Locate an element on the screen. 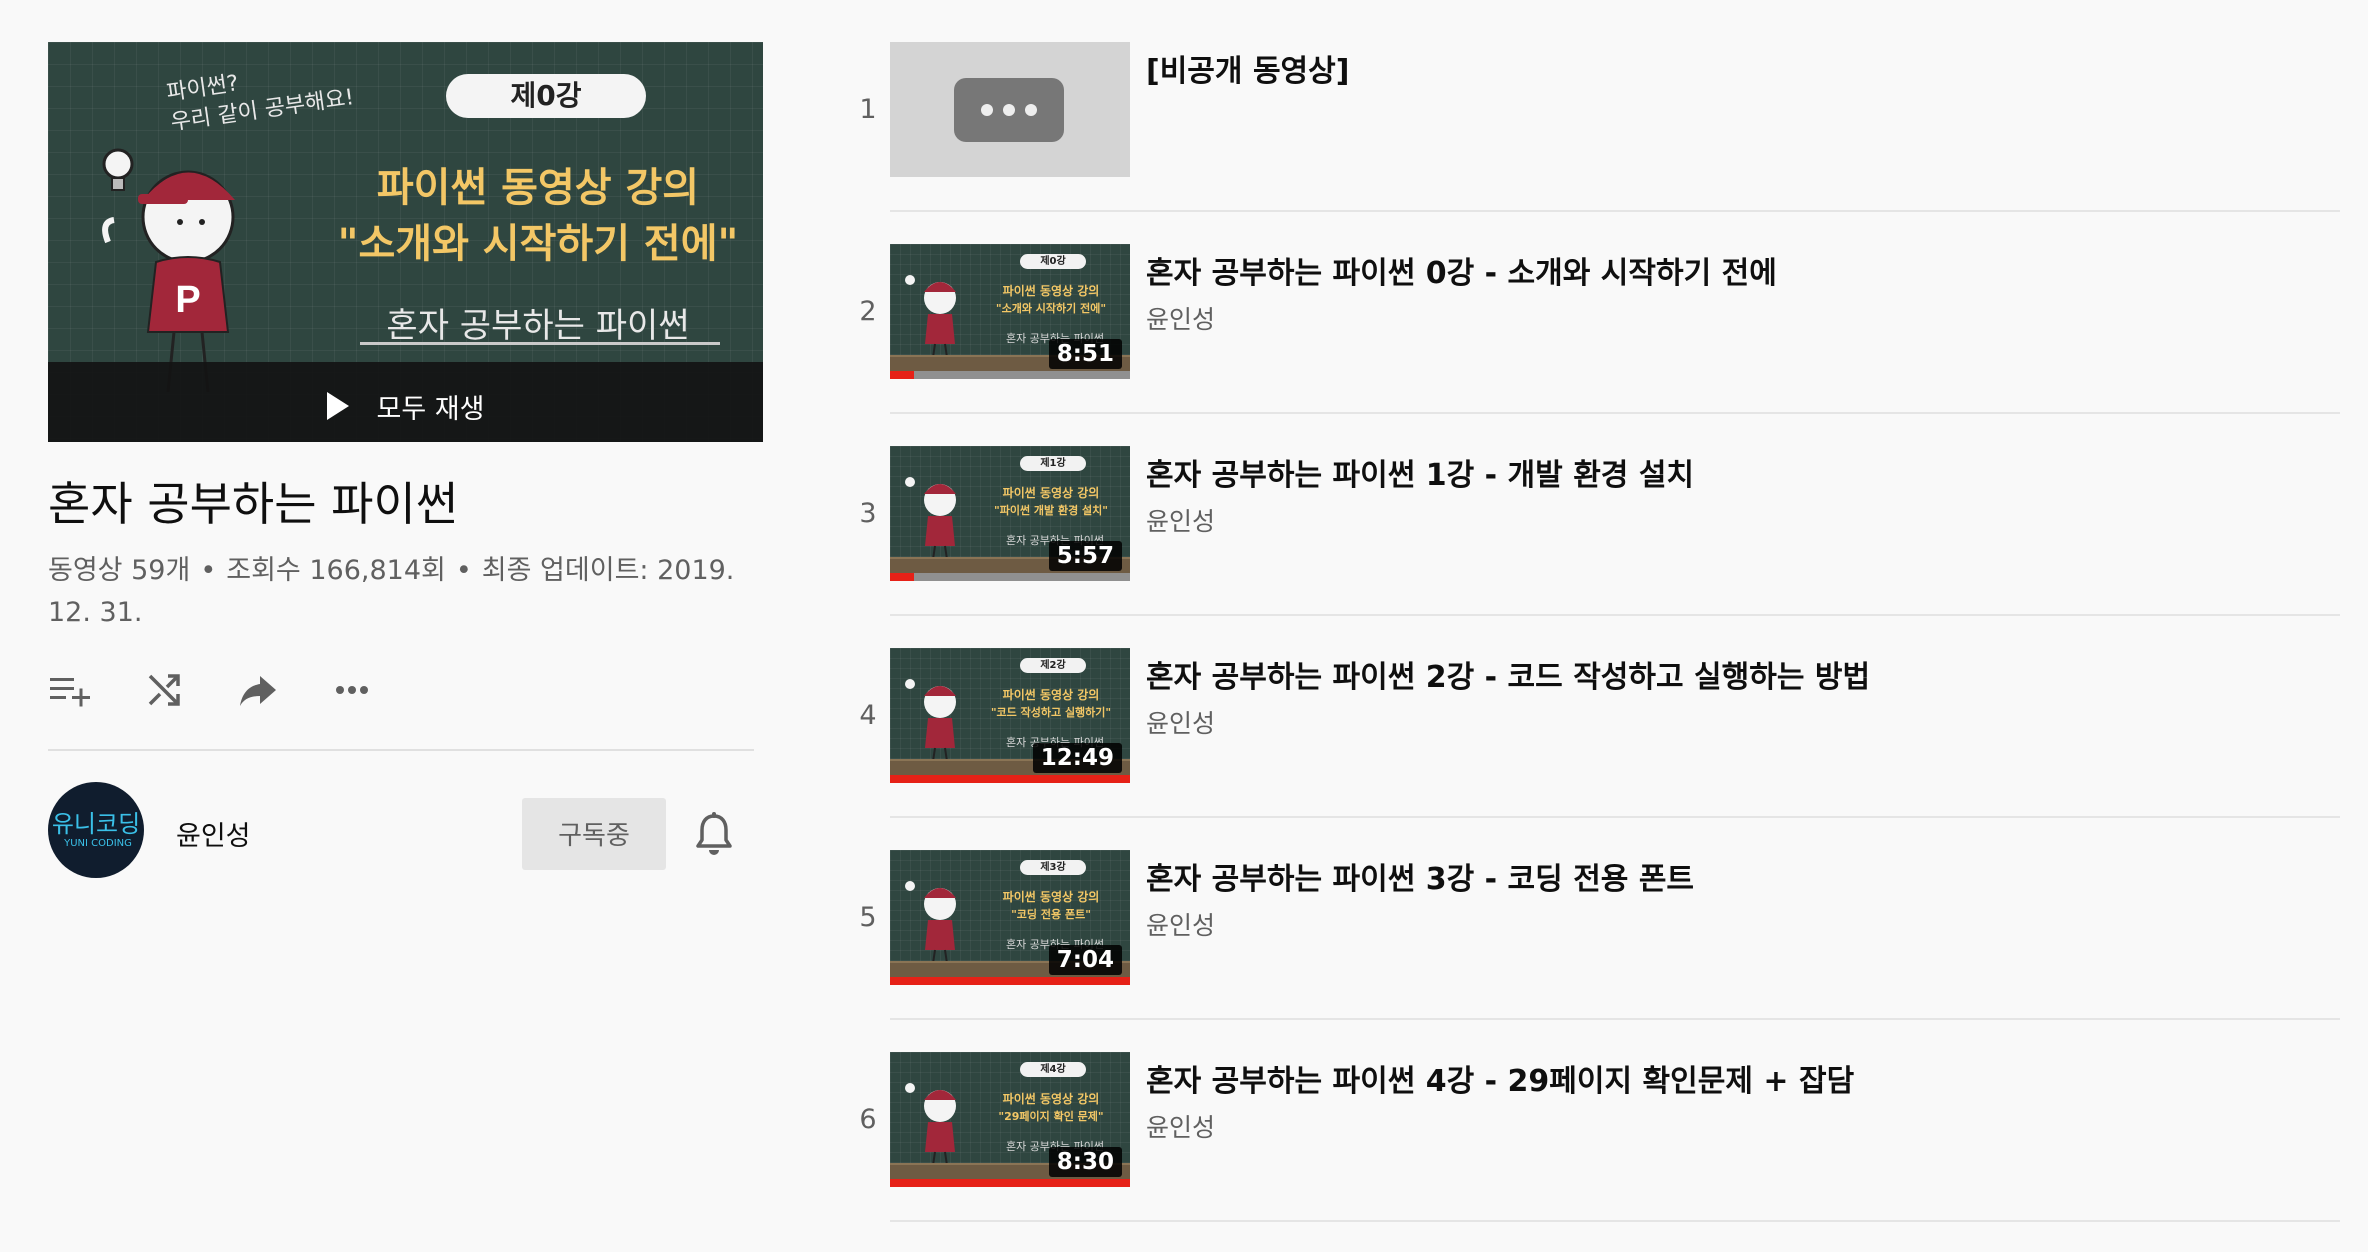  share-button is located at coordinates (258, 690).